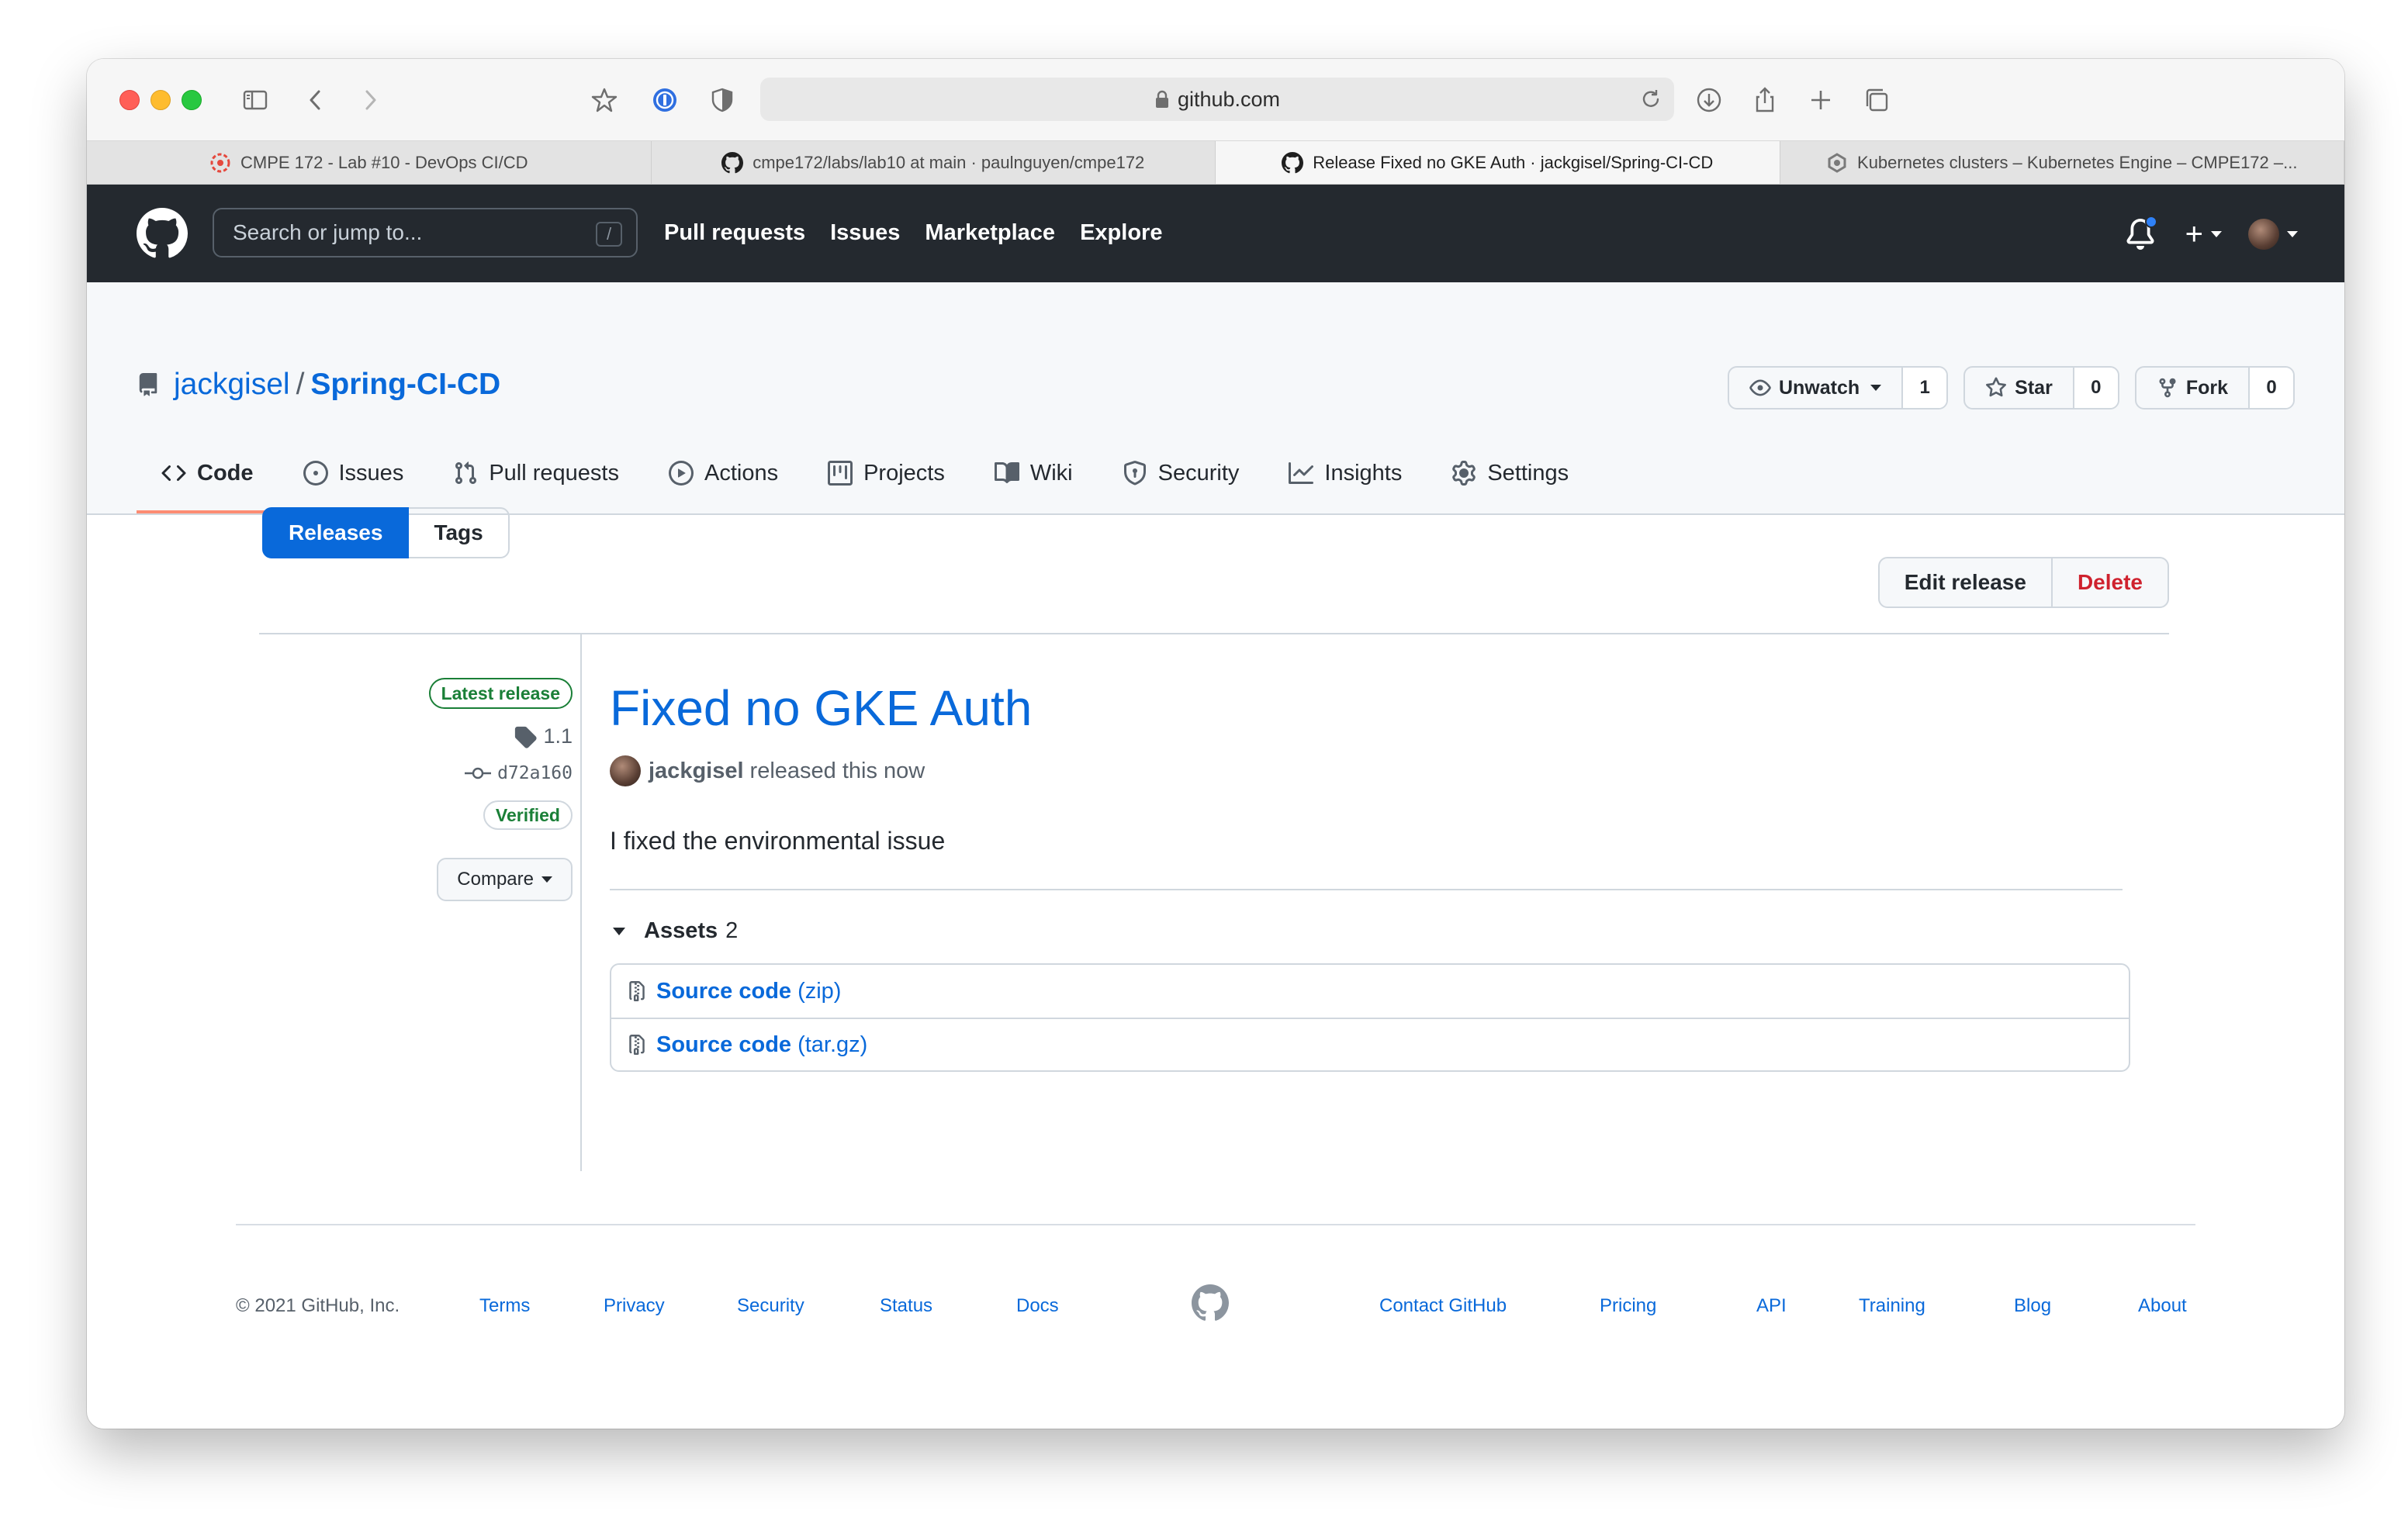 Image resolution: width=2408 pixels, height=1531 pixels. What do you see at coordinates (1510, 473) in the screenshot?
I see `tab-settings: Settings` at bounding box center [1510, 473].